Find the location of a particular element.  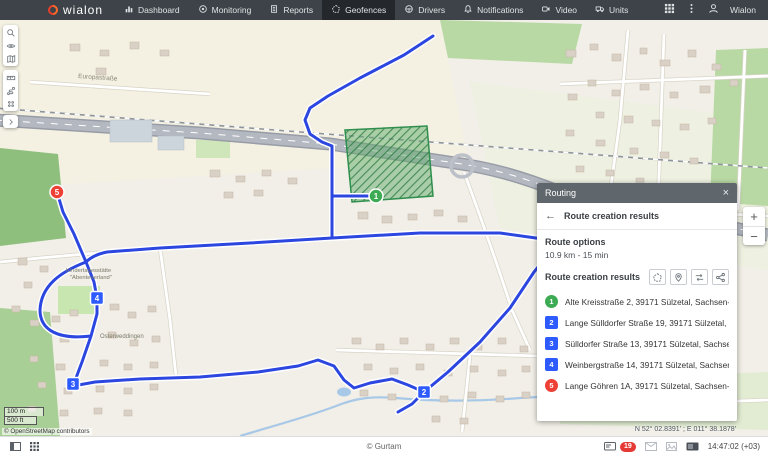

map-marker-1: 1 is located at coordinates (376, 196).